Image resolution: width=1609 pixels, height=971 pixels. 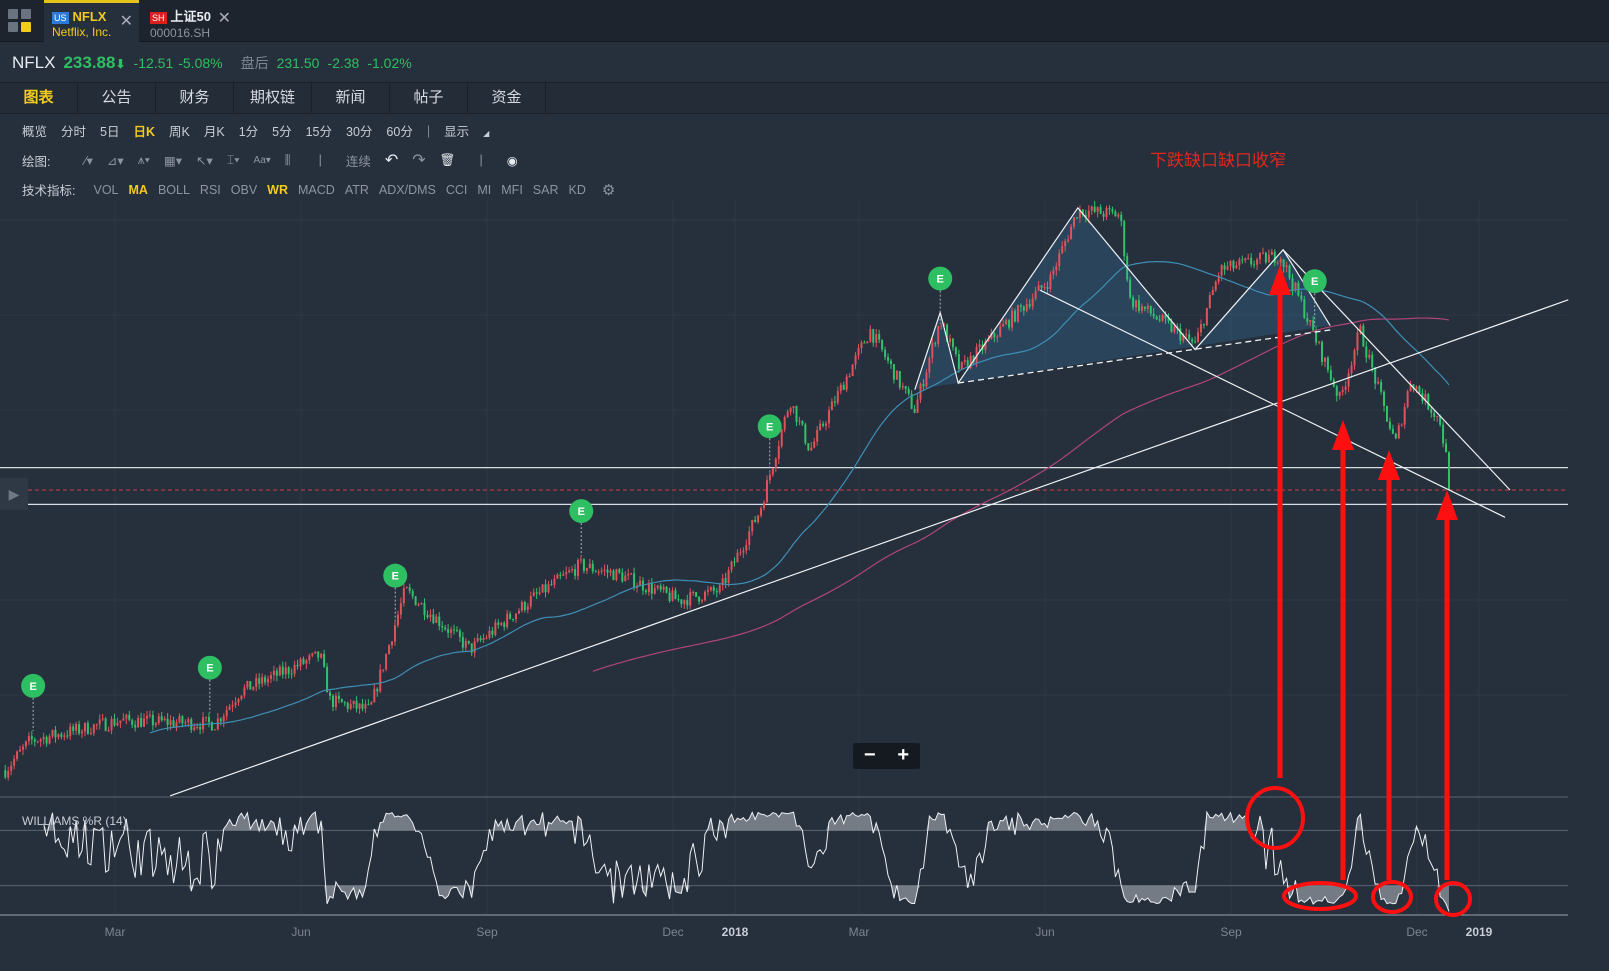 What do you see at coordinates (204, 160) in the screenshot?
I see `arrow-tool-icon: ↖▾` at bounding box center [204, 160].